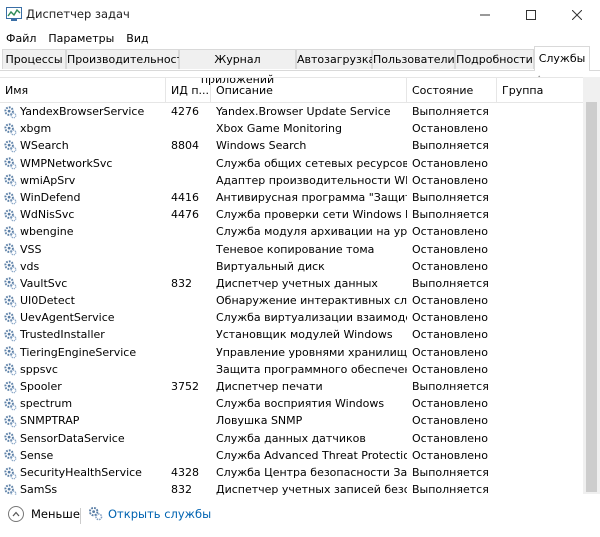 Image resolution: width=600 pixels, height=537 pixels. Describe the element at coordinates (41, 386) in the screenshot. I see `service-name: Spooler` at that location.